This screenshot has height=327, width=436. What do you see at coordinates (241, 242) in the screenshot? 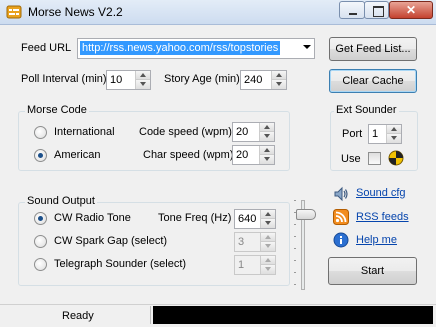
I see `spark-gap-value: 3` at bounding box center [241, 242].